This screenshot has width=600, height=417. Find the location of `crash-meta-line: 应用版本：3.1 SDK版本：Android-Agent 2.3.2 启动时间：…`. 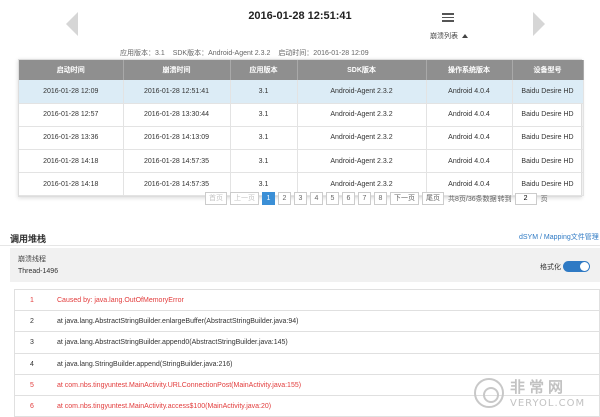

crash-meta-line: 应用版本：3.1 SDK版本：Android-Agent 2.3.2 启动时间：… is located at coordinates (247, 53).